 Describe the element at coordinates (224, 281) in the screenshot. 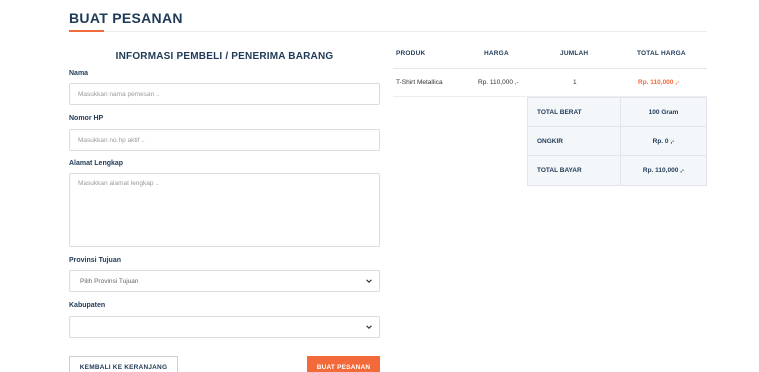

I see `province-select: Pilih Provinsi Tujuan` at that location.